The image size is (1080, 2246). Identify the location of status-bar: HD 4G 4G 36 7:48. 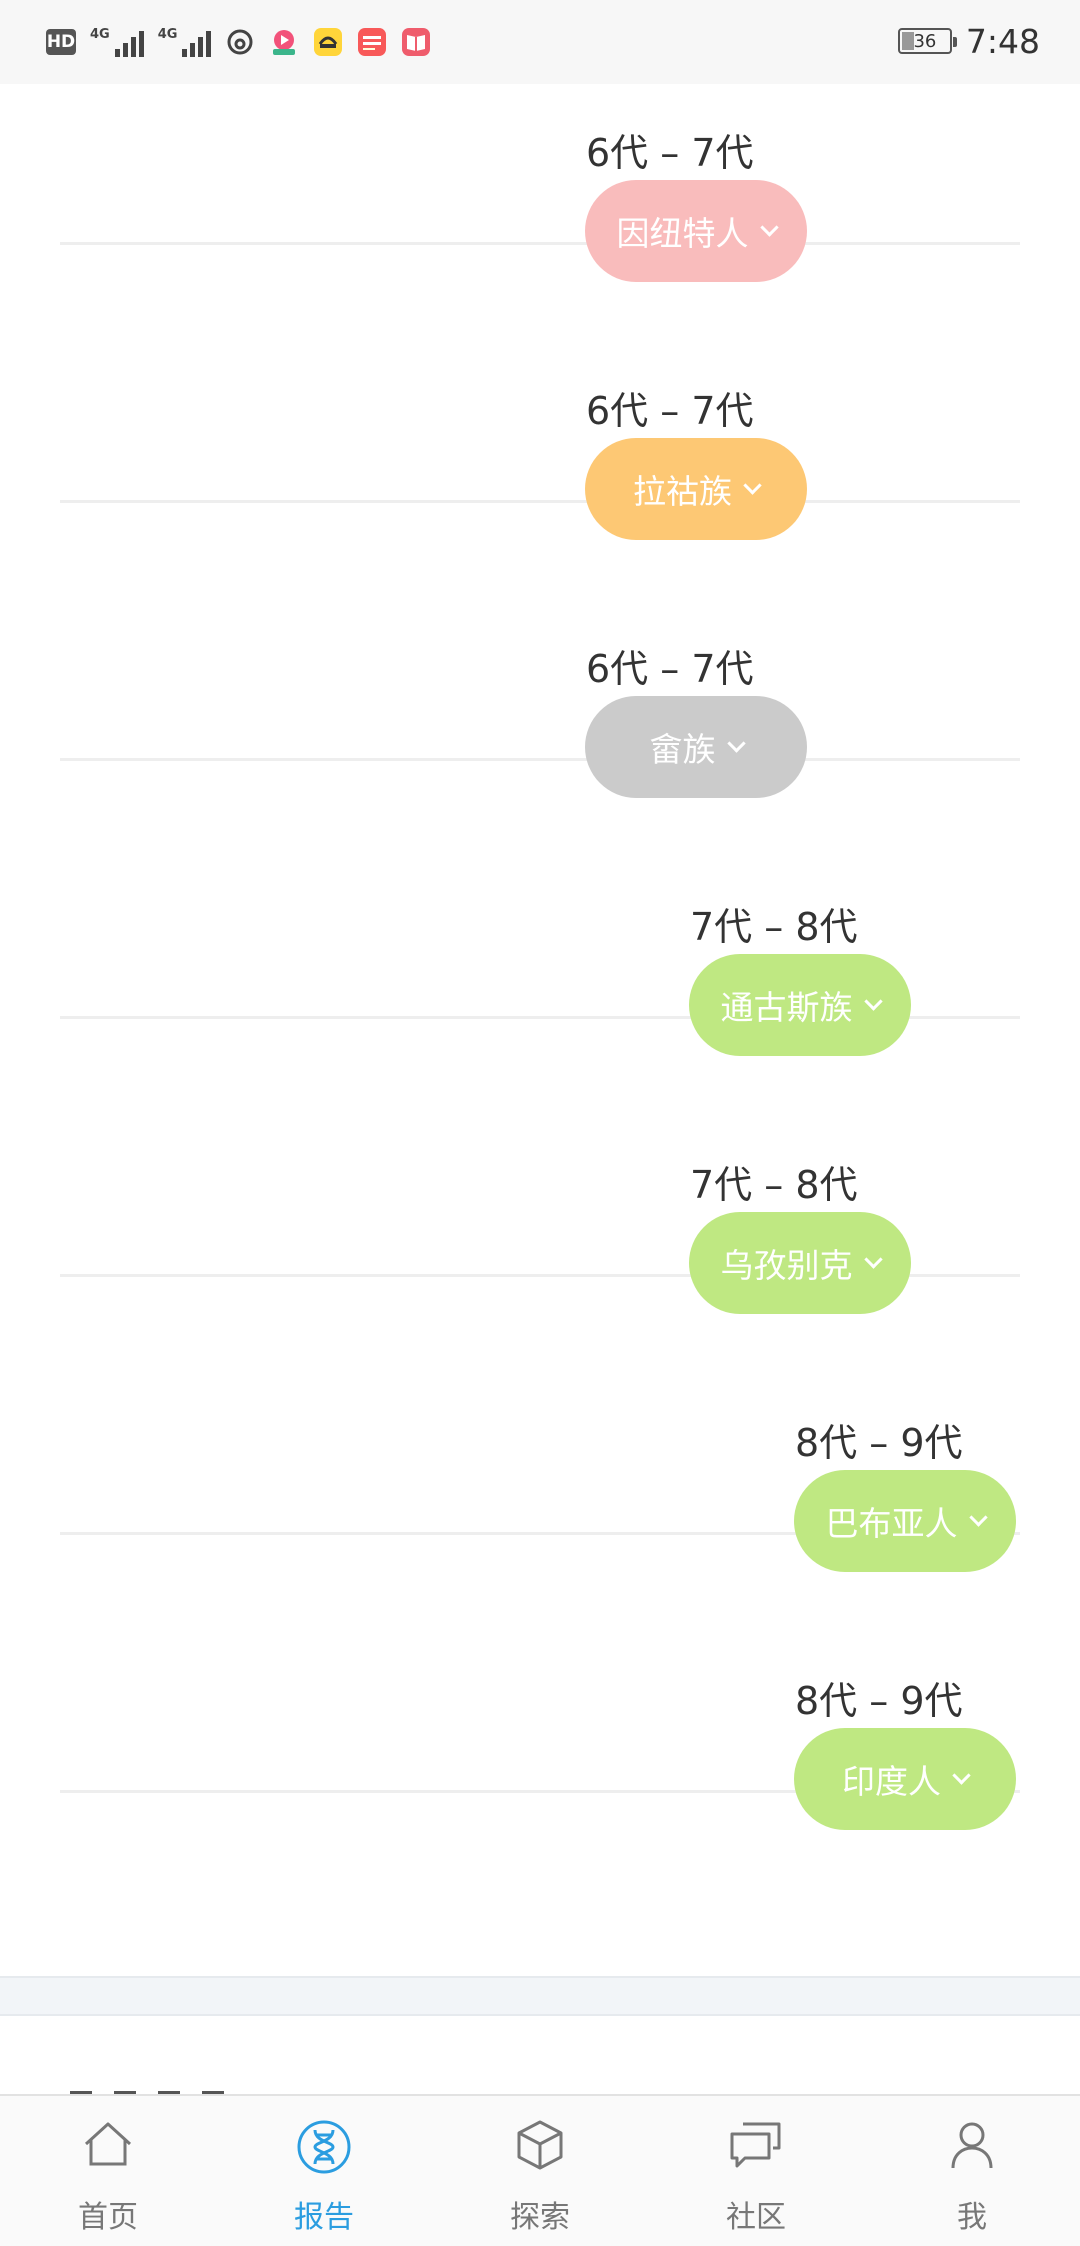
(540, 42).